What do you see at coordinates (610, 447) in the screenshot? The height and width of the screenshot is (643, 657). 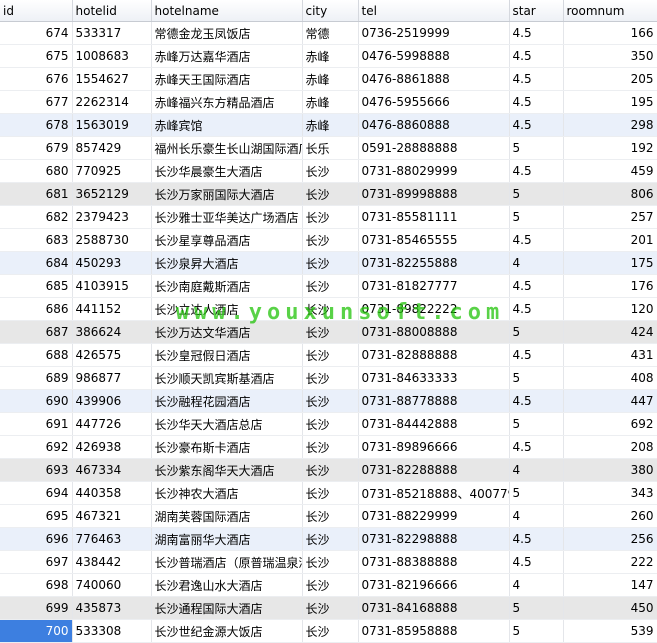 I see `cell-roomnum: 208` at bounding box center [610, 447].